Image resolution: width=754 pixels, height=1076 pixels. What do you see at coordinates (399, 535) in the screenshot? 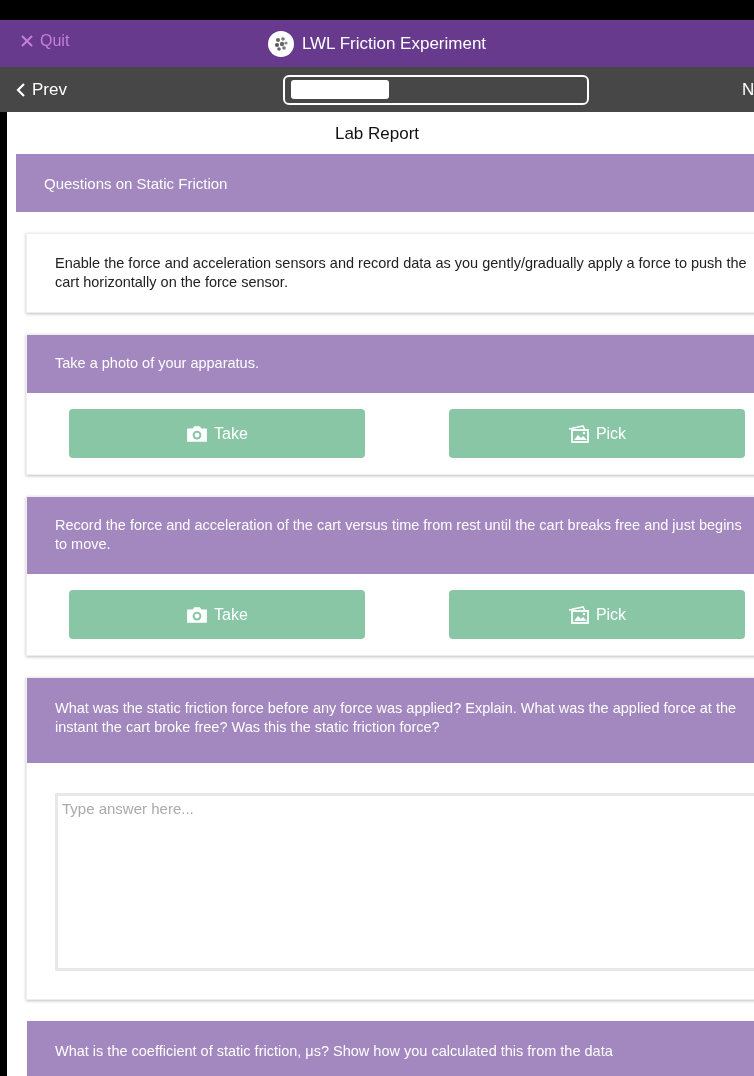
I see `question-text: Record the force and acceleration of the cart versus time from rest until the cart breaks free and just begins to move.` at bounding box center [399, 535].